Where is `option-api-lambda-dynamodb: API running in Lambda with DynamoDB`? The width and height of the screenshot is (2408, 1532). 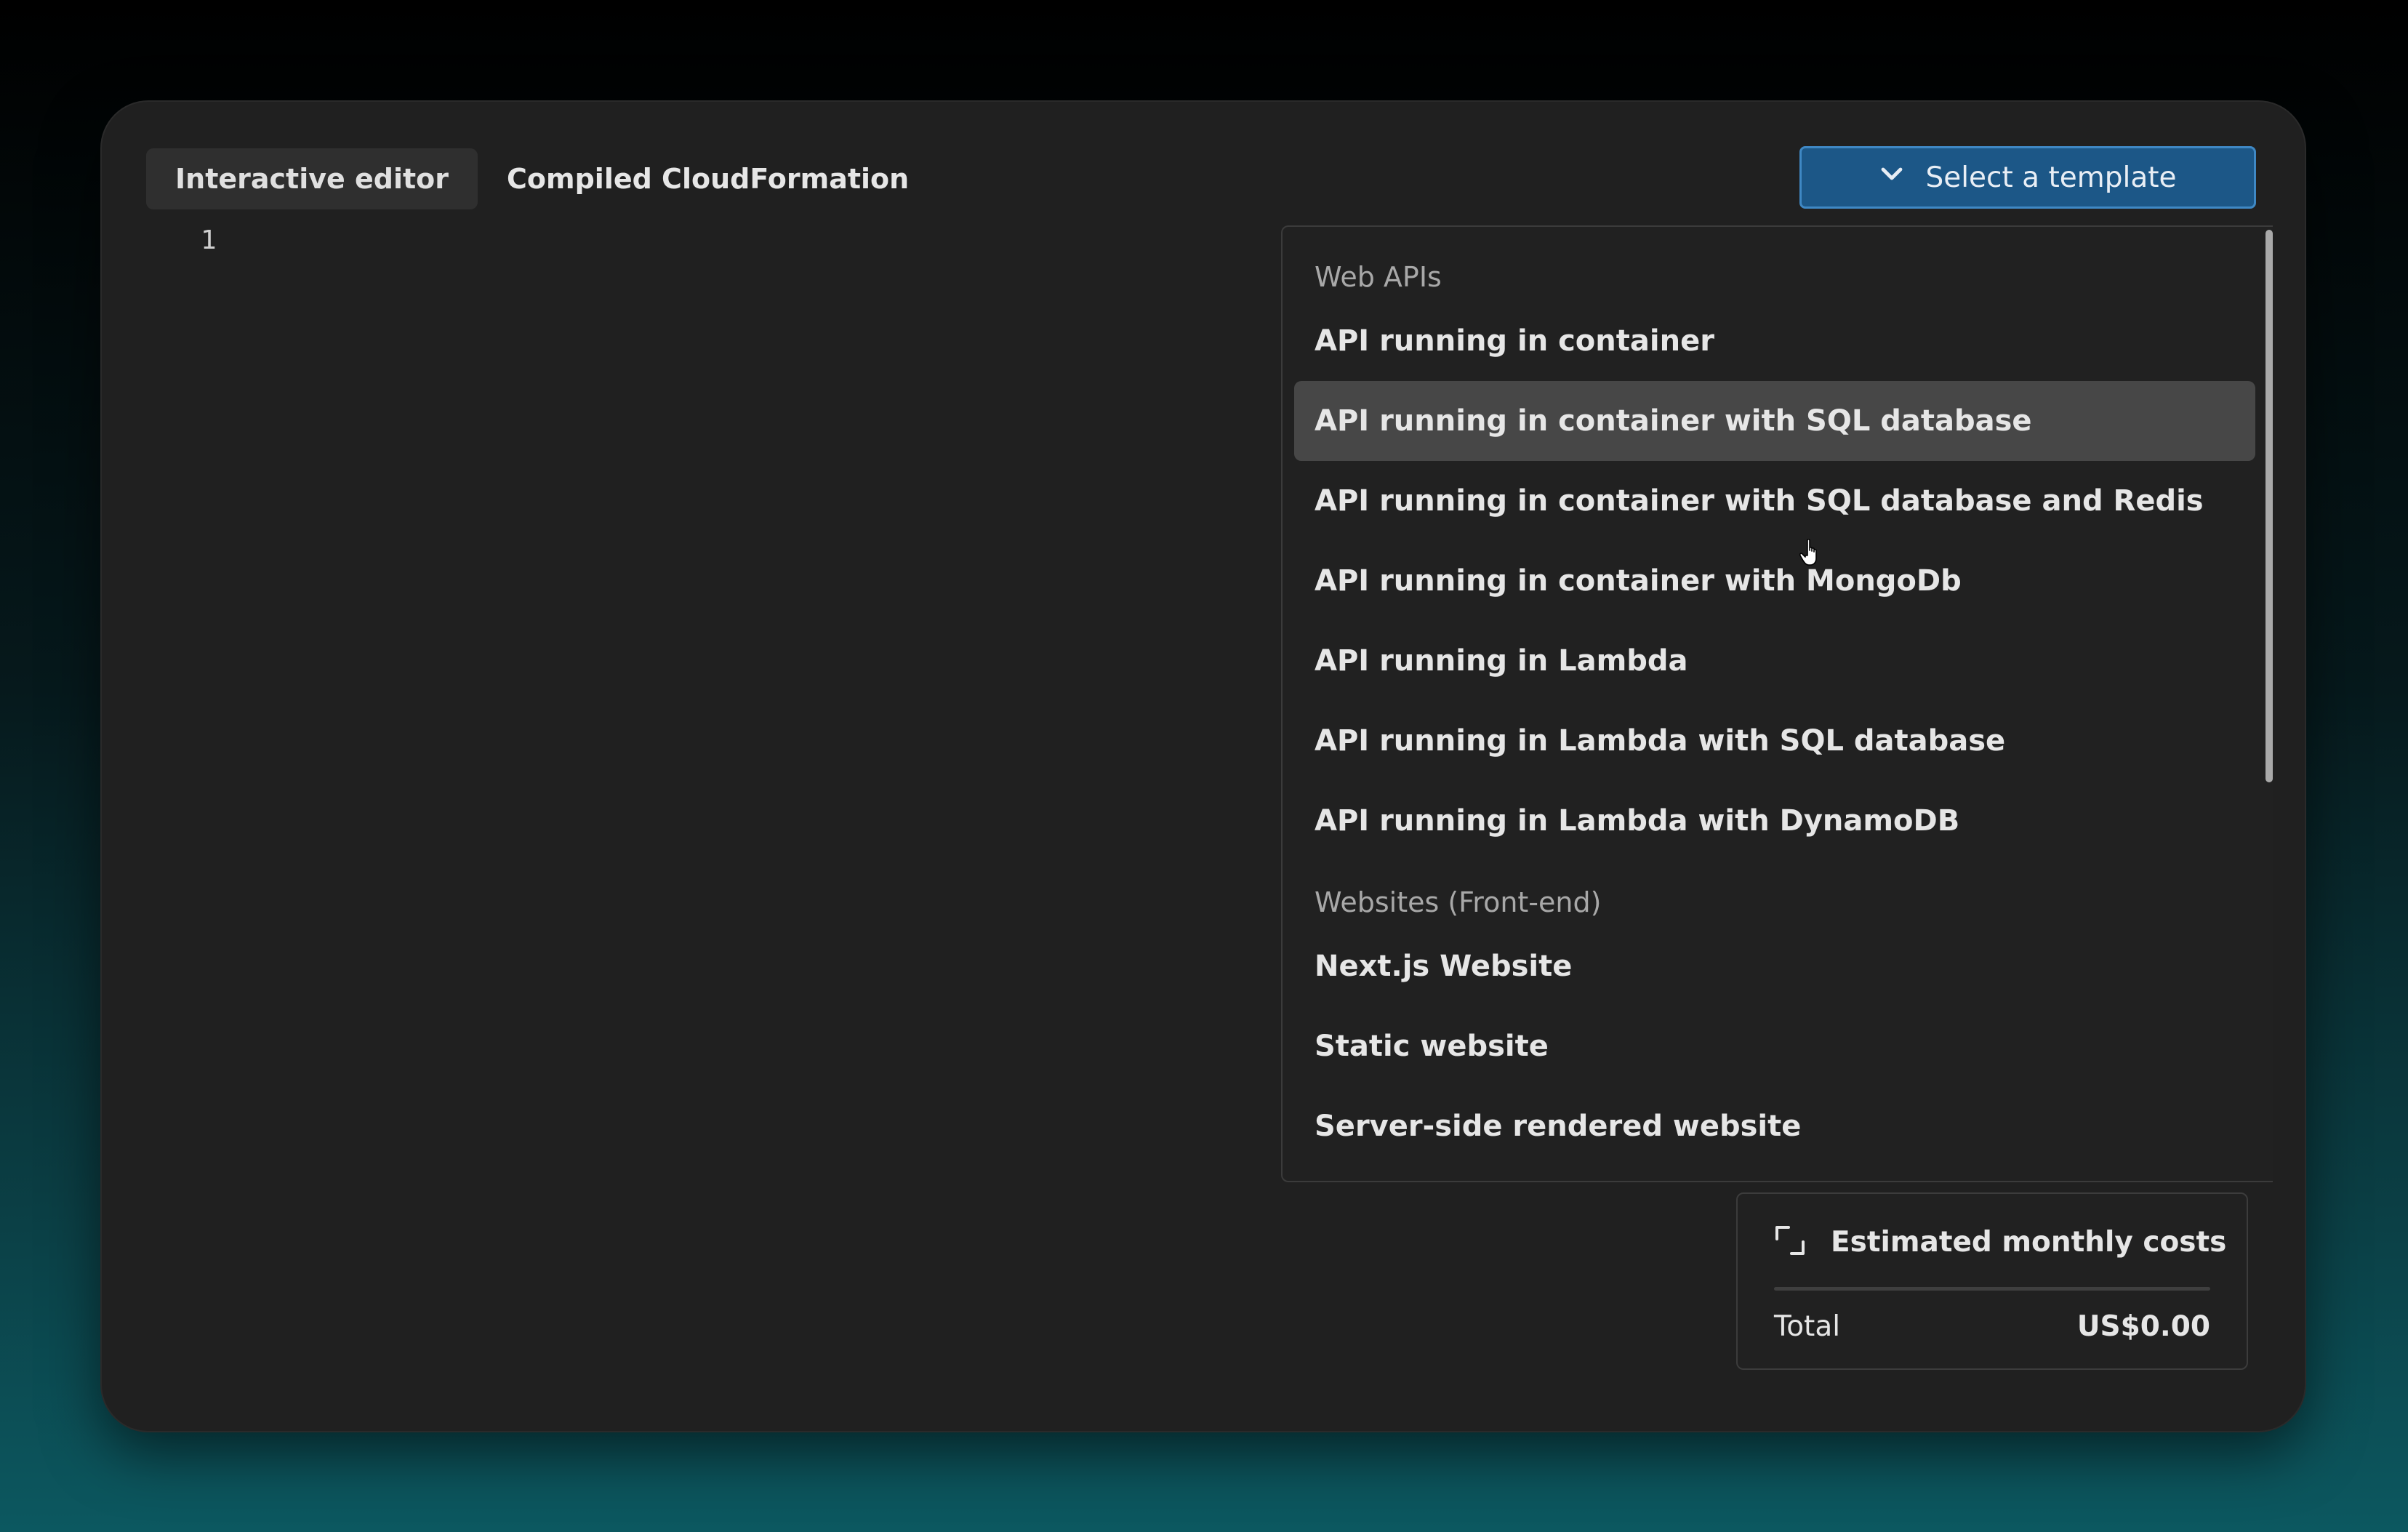 option-api-lambda-dynamodb: API running in Lambda with DynamoDB is located at coordinates (1774, 821).